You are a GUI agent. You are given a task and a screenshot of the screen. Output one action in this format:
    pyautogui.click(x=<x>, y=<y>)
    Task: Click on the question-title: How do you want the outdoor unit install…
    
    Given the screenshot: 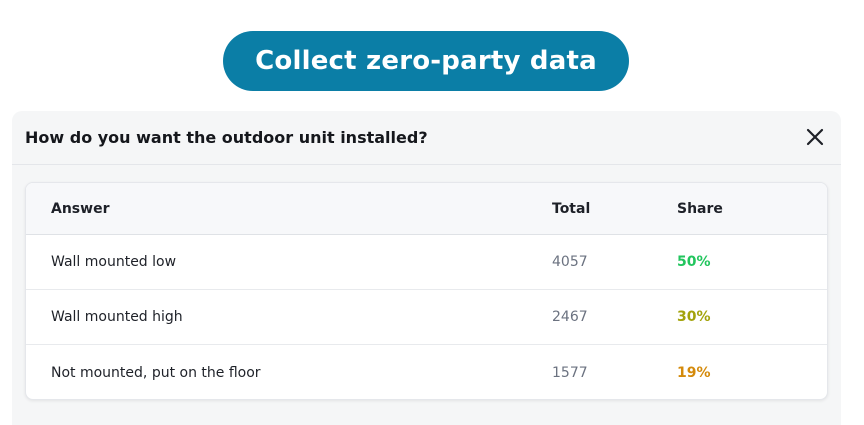 What is the action you would take?
    pyautogui.click(x=226, y=137)
    